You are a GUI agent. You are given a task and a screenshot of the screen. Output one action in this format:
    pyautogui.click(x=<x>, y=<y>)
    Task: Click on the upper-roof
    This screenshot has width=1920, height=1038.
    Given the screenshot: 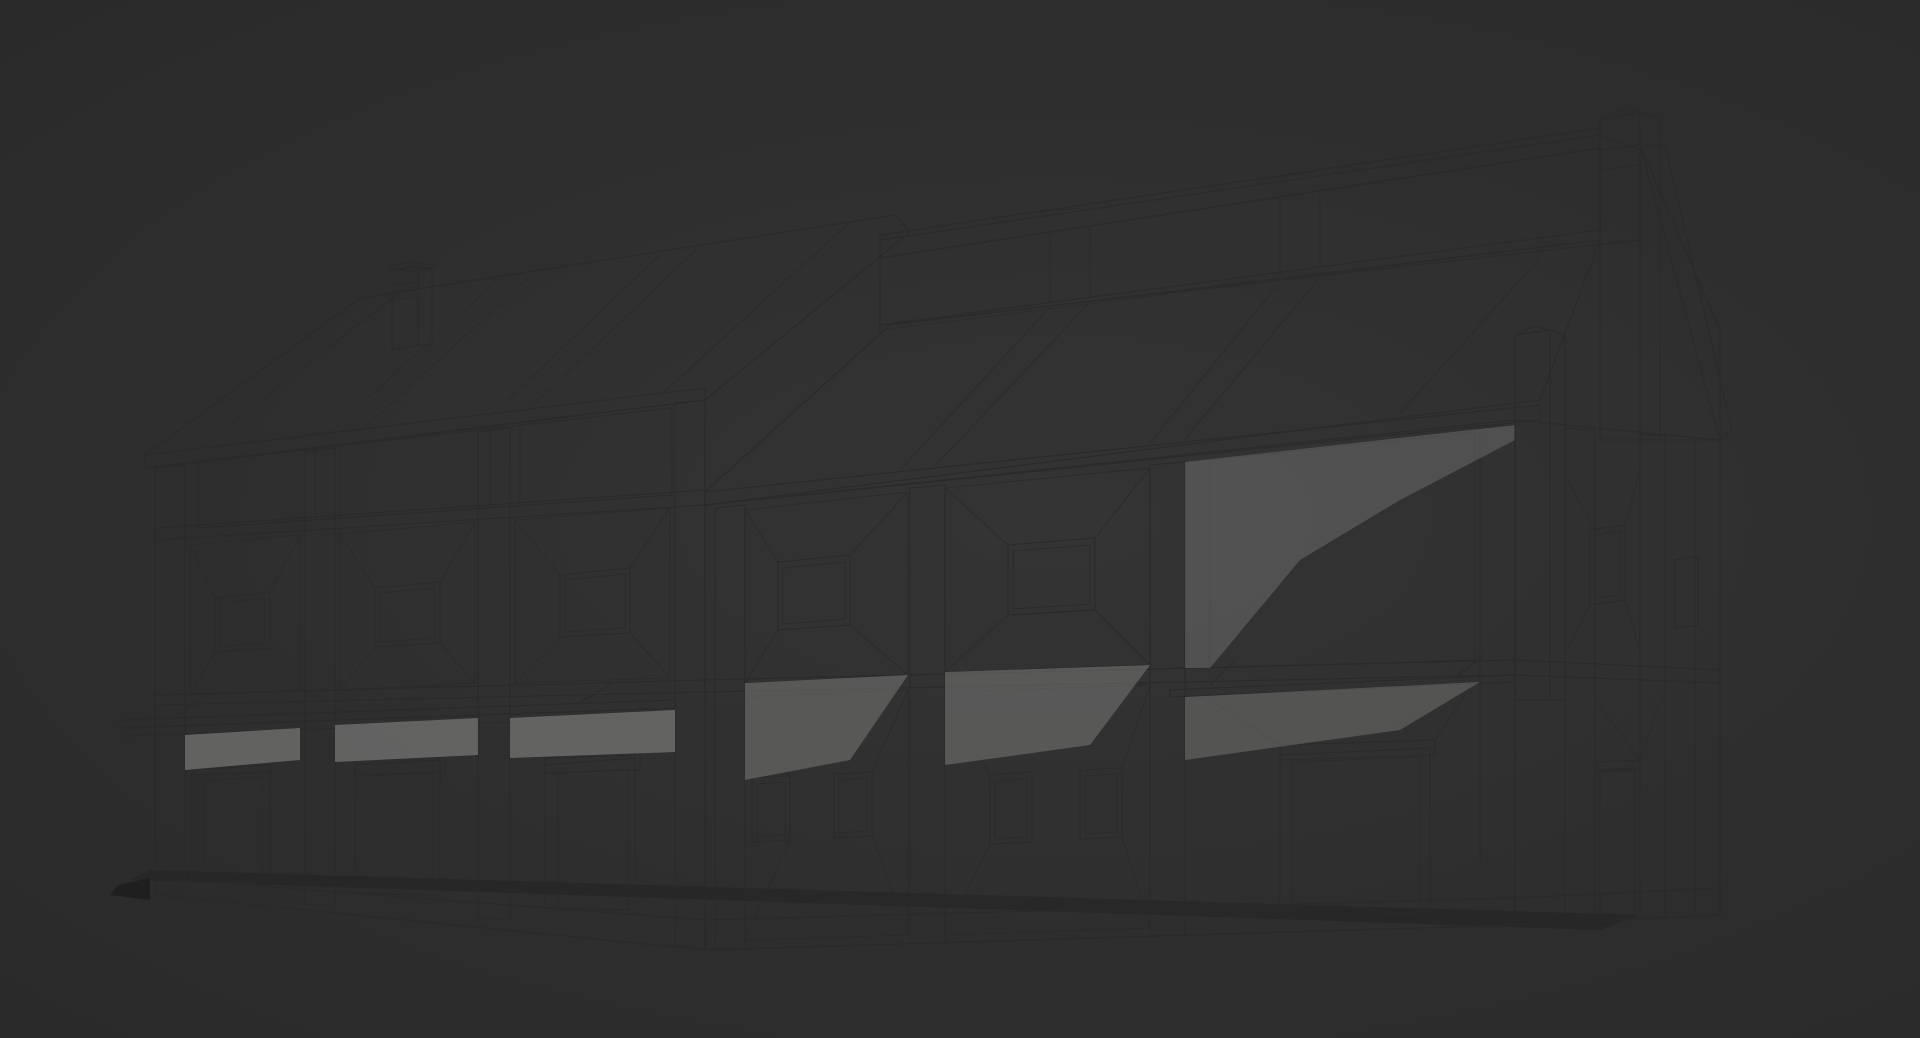 What is the action you would take?
    pyautogui.click(x=1260, y=226)
    